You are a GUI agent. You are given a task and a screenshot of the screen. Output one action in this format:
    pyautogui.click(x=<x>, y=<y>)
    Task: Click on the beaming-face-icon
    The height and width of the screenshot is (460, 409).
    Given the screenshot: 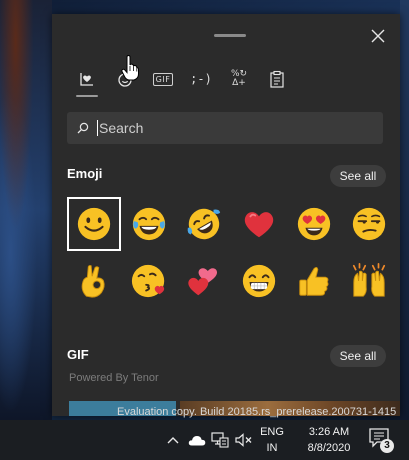 What is the action you would take?
    pyautogui.click(x=259, y=281)
    